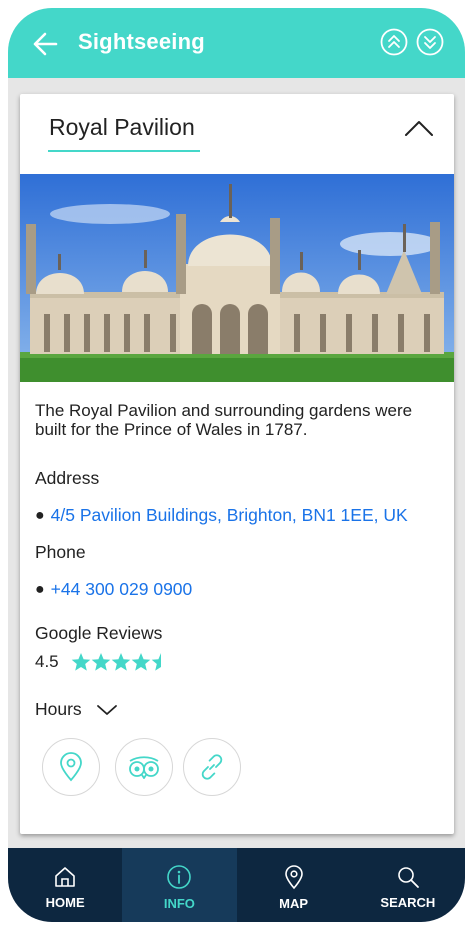  Describe the element at coordinates (419, 128) in the screenshot. I see `chevron-up-icon` at that location.